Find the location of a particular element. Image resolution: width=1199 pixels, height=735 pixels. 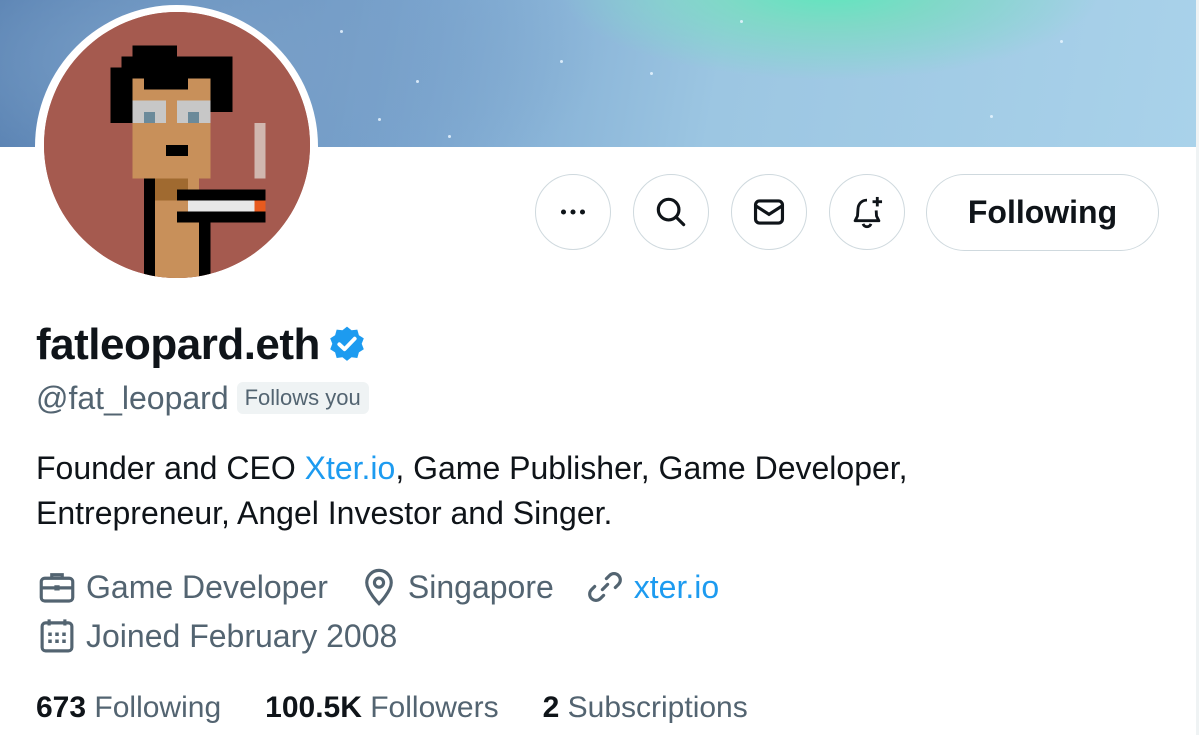

bell-plus-icon is located at coordinates (868, 212).